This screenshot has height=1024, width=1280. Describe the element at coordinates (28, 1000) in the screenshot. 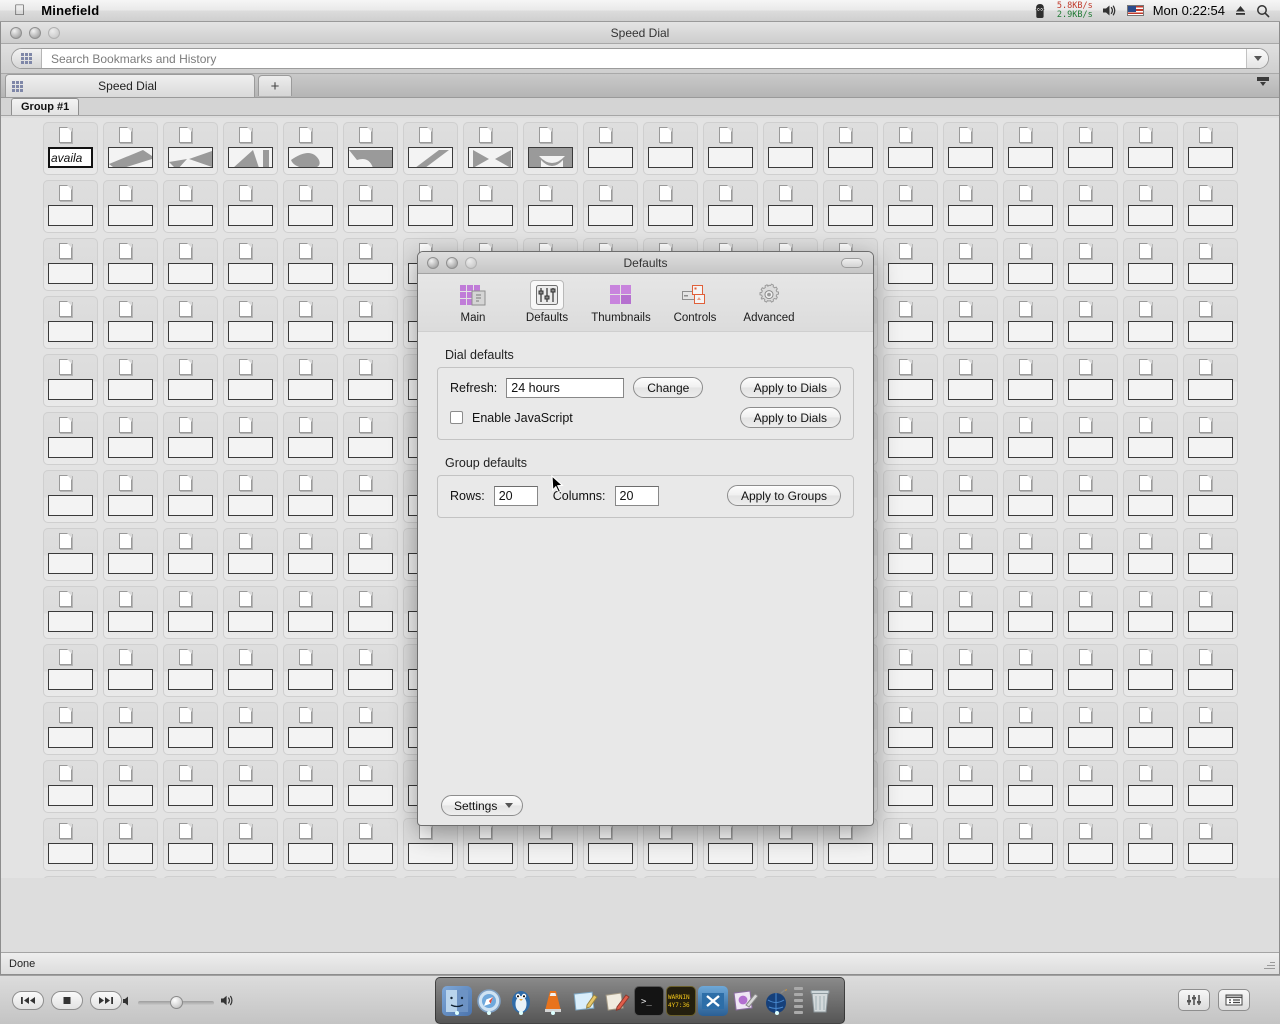

I see `previous-track-icon` at that location.